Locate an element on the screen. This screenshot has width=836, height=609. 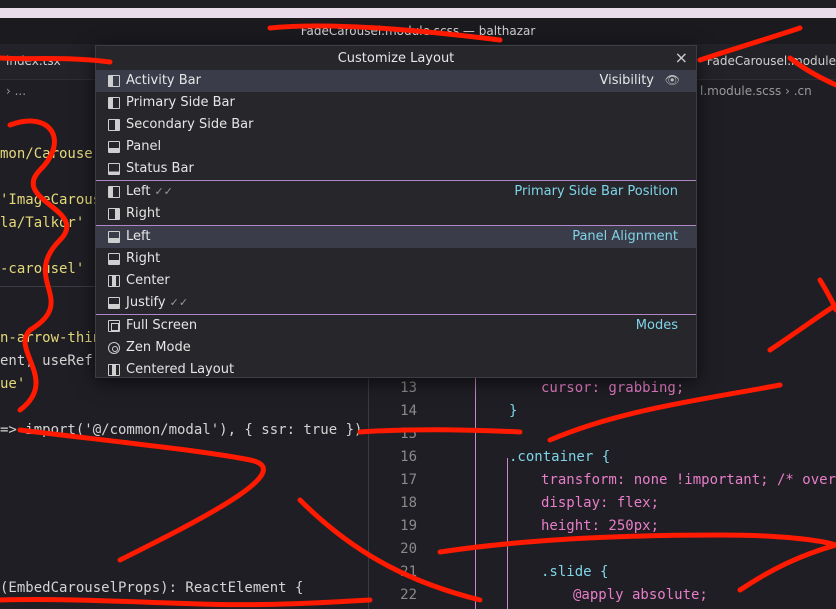
title-bar: FadeCarousel.module.scss — balthazar is located at coordinates (418, 31).